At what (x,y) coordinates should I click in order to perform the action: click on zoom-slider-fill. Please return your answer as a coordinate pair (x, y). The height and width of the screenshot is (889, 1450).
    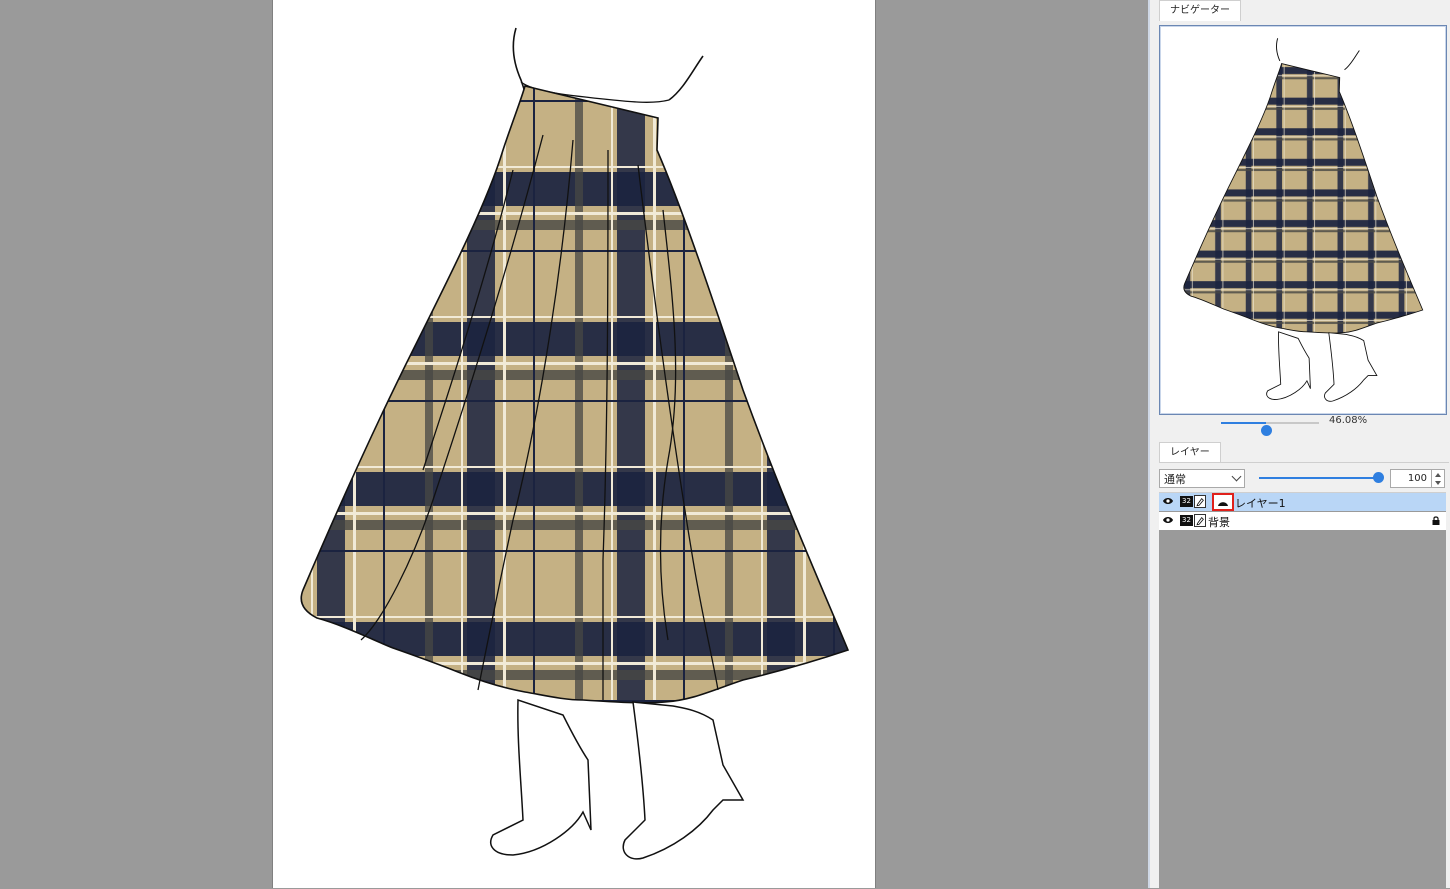
    Looking at the image, I should click on (1244, 423).